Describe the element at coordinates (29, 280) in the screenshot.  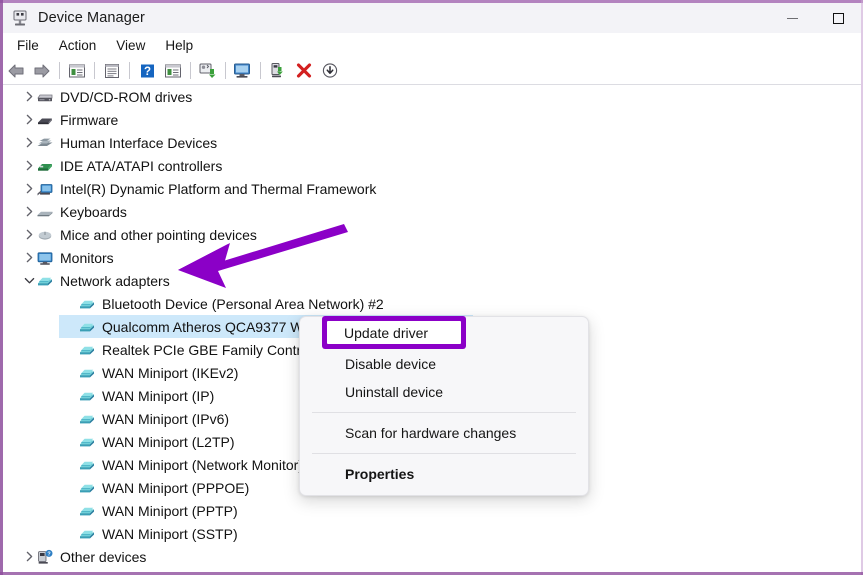
I see `chevron-down-icon` at that location.